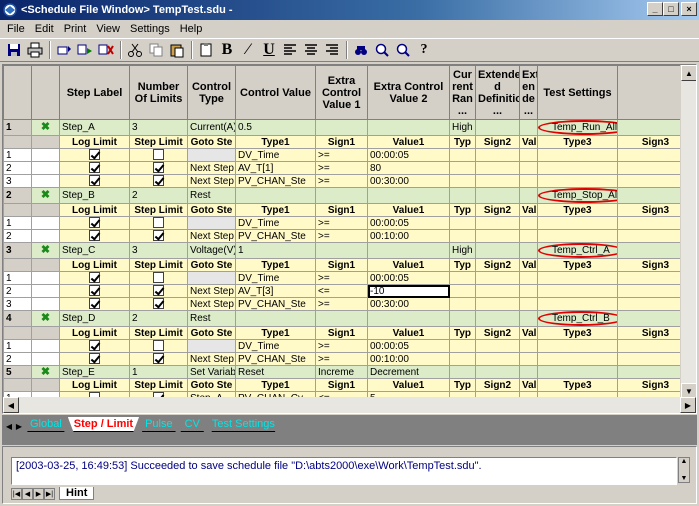 Image resolution: width=699 pixels, height=506 pixels. I want to click on menu-print: Print, so click(75, 29).